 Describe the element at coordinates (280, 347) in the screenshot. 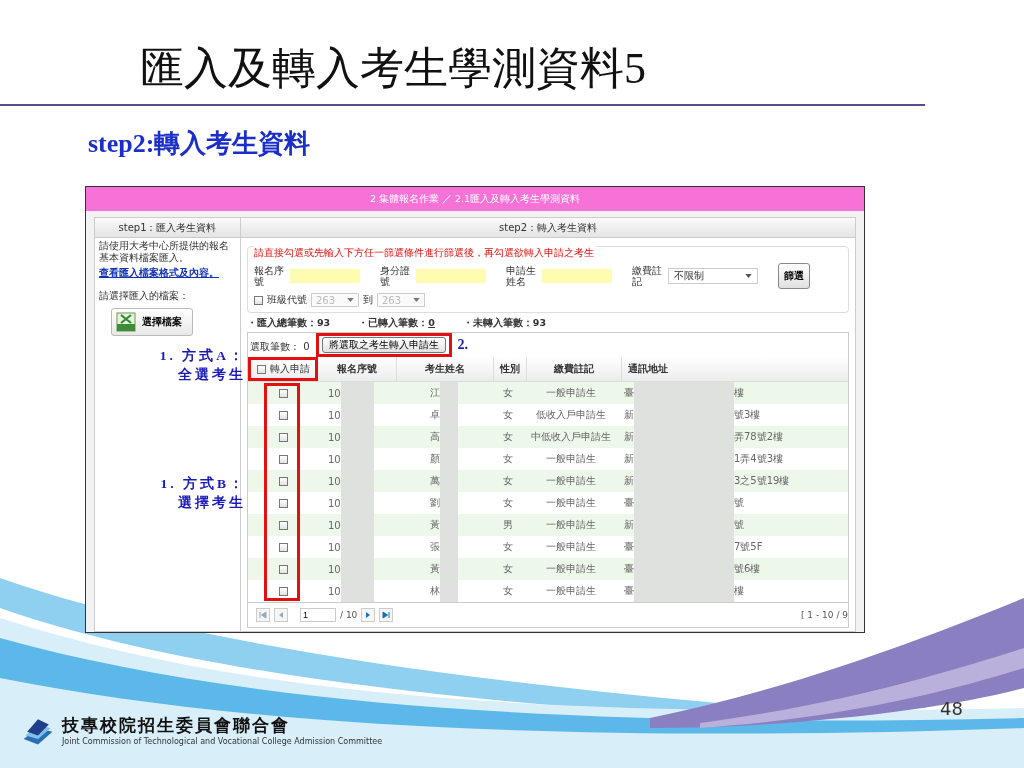

I see `selected-count: 選取筆數： 0` at that location.